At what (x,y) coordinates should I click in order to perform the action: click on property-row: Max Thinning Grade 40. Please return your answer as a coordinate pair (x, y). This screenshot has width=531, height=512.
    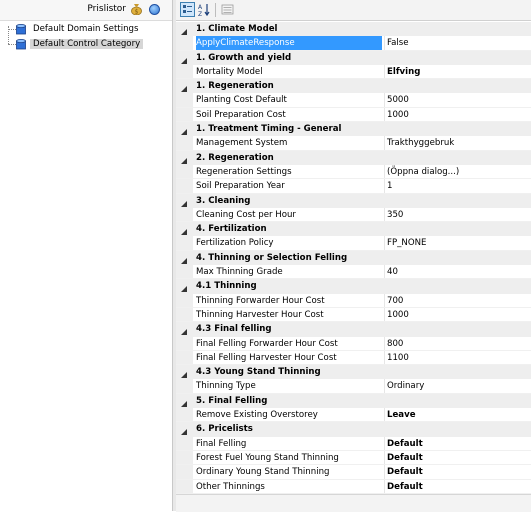
    Looking at the image, I should click on (353, 272).